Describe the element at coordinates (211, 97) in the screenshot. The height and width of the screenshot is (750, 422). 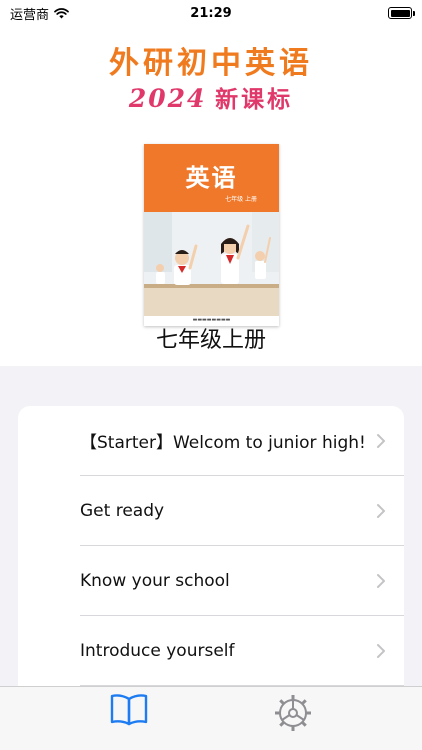
I see `edition-subtitle: 2024 新课标` at that location.